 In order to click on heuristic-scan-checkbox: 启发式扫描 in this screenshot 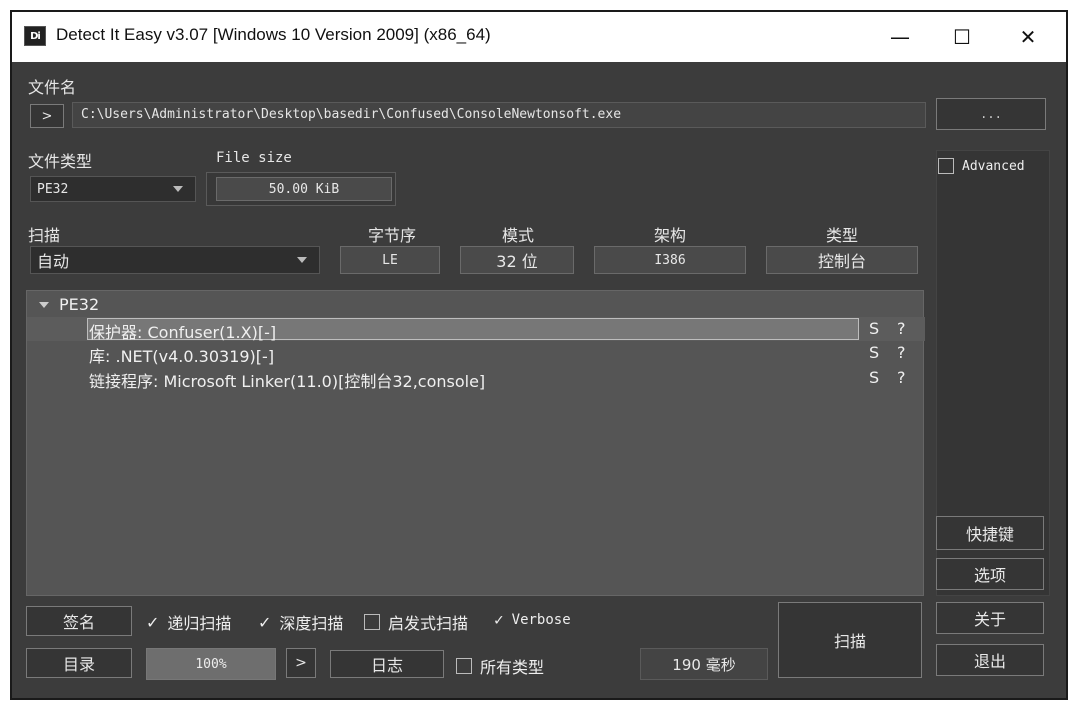, I will do `click(416, 622)`.